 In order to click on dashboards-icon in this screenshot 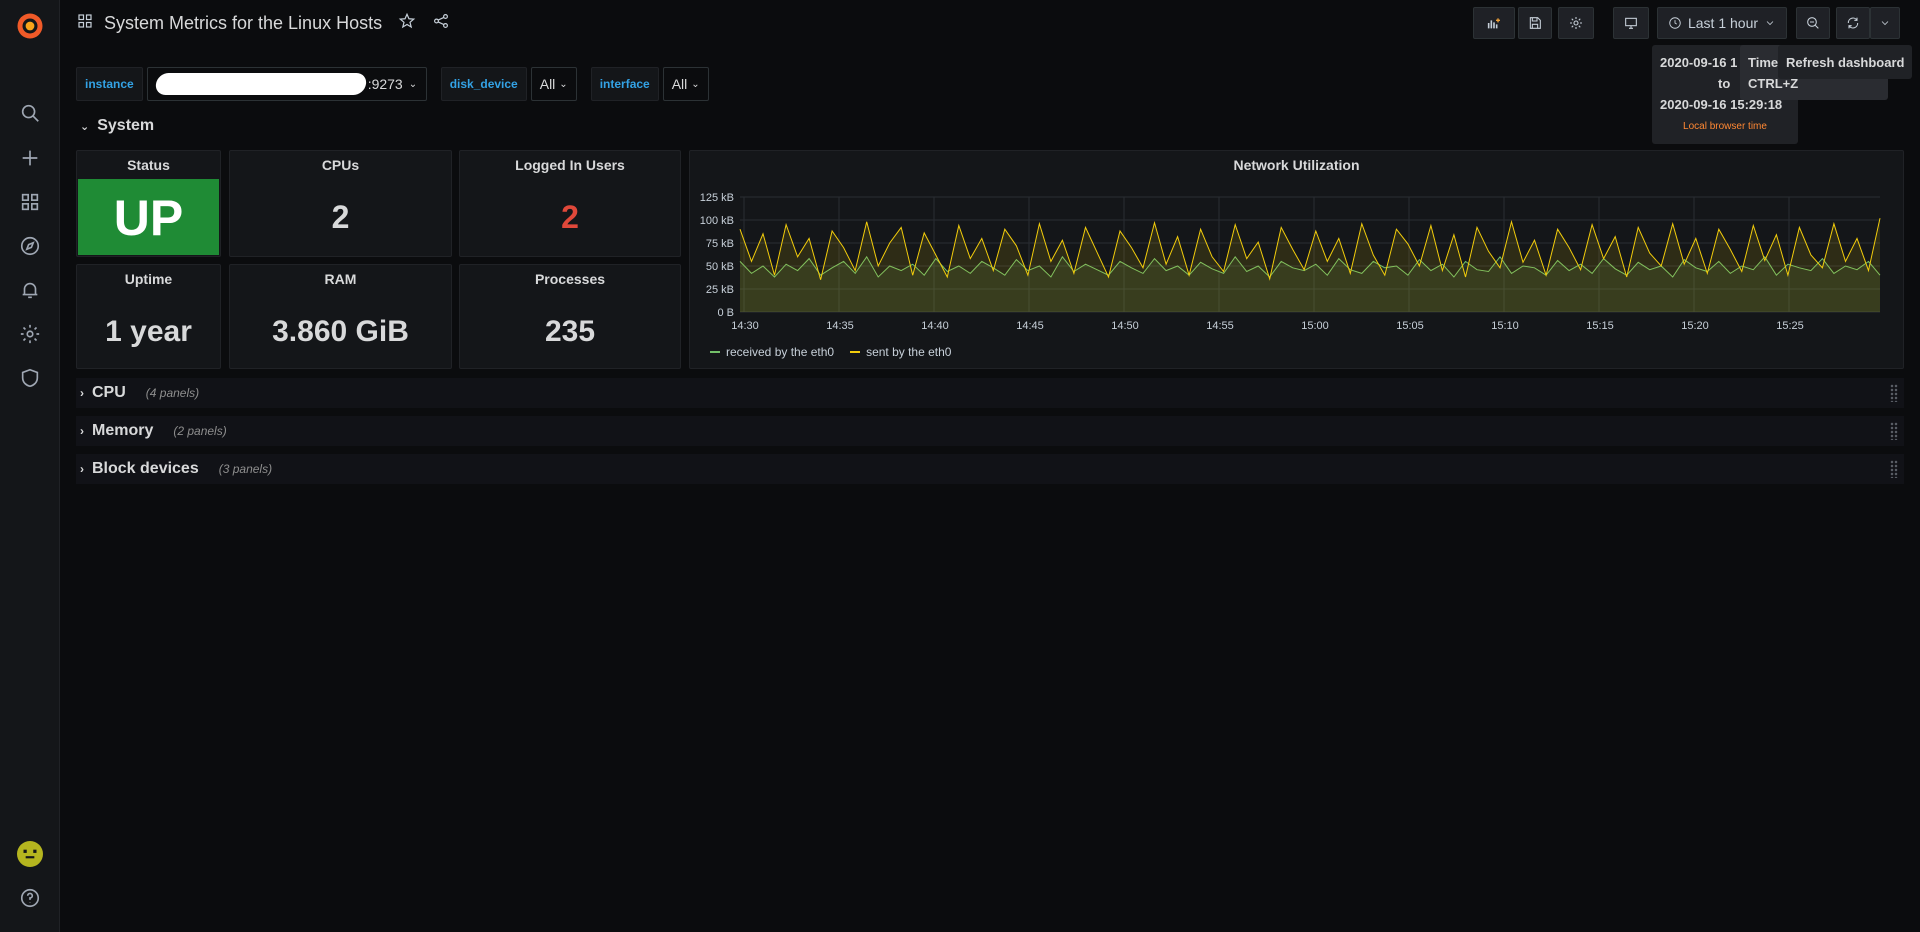, I will do `click(30, 202)`.